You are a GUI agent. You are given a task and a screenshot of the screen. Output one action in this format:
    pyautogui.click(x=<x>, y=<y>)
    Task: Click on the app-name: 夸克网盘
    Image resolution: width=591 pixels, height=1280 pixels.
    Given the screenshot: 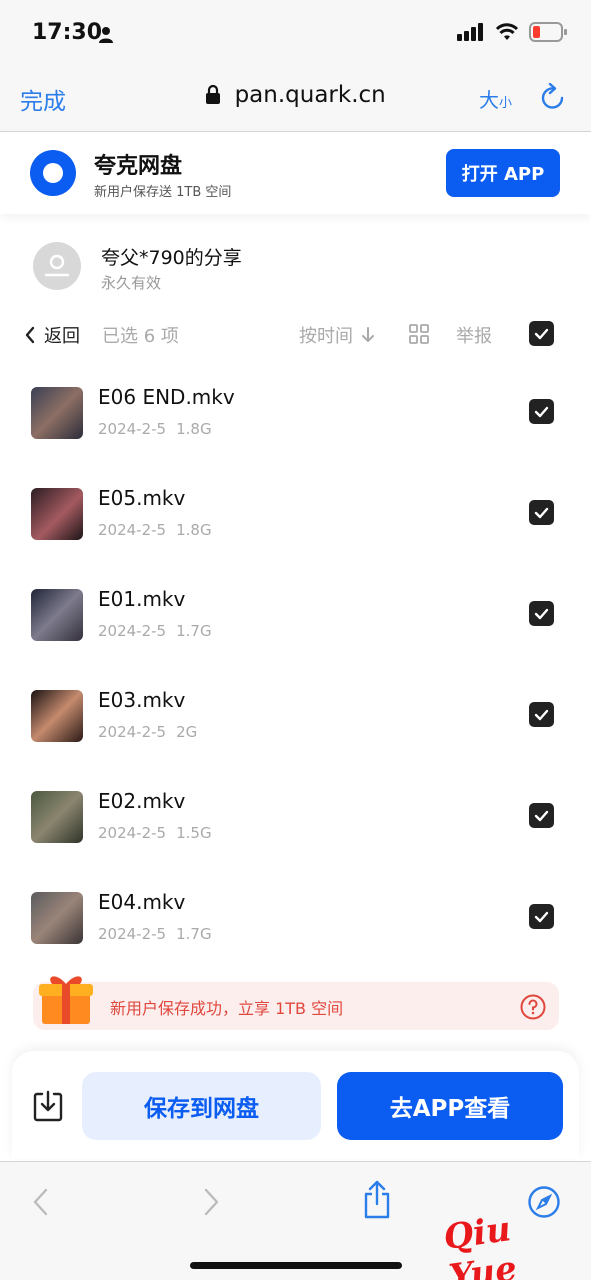 What is the action you would take?
    pyautogui.click(x=138, y=166)
    